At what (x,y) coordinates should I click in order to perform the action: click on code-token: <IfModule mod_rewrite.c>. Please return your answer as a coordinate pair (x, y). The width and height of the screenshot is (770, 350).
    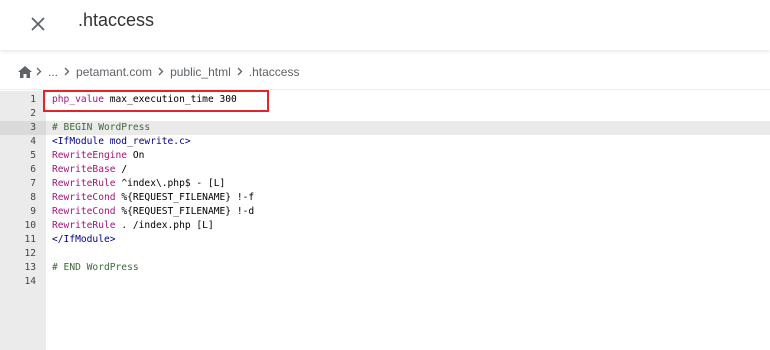
    Looking at the image, I should click on (121, 141).